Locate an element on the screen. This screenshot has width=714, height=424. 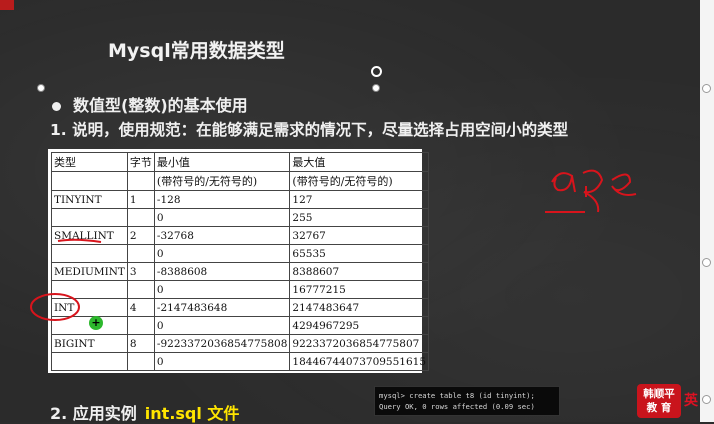
max-cell: 65535 is located at coordinates (359, 253).